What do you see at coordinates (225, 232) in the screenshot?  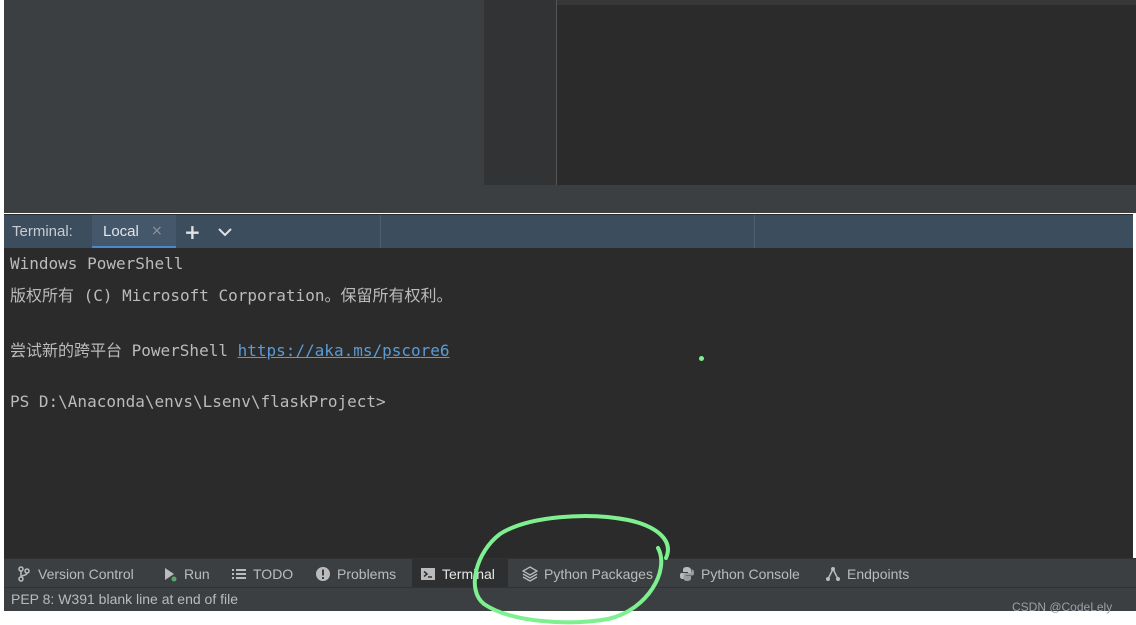 I see `chevron-down-icon` at bounding box center [225, 232].